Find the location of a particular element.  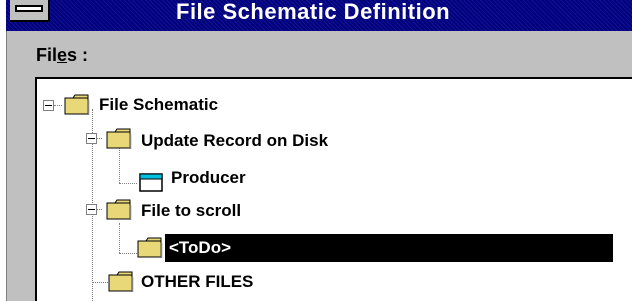

title-bar: File Schematic Definition is located at coordinates (319, 15).